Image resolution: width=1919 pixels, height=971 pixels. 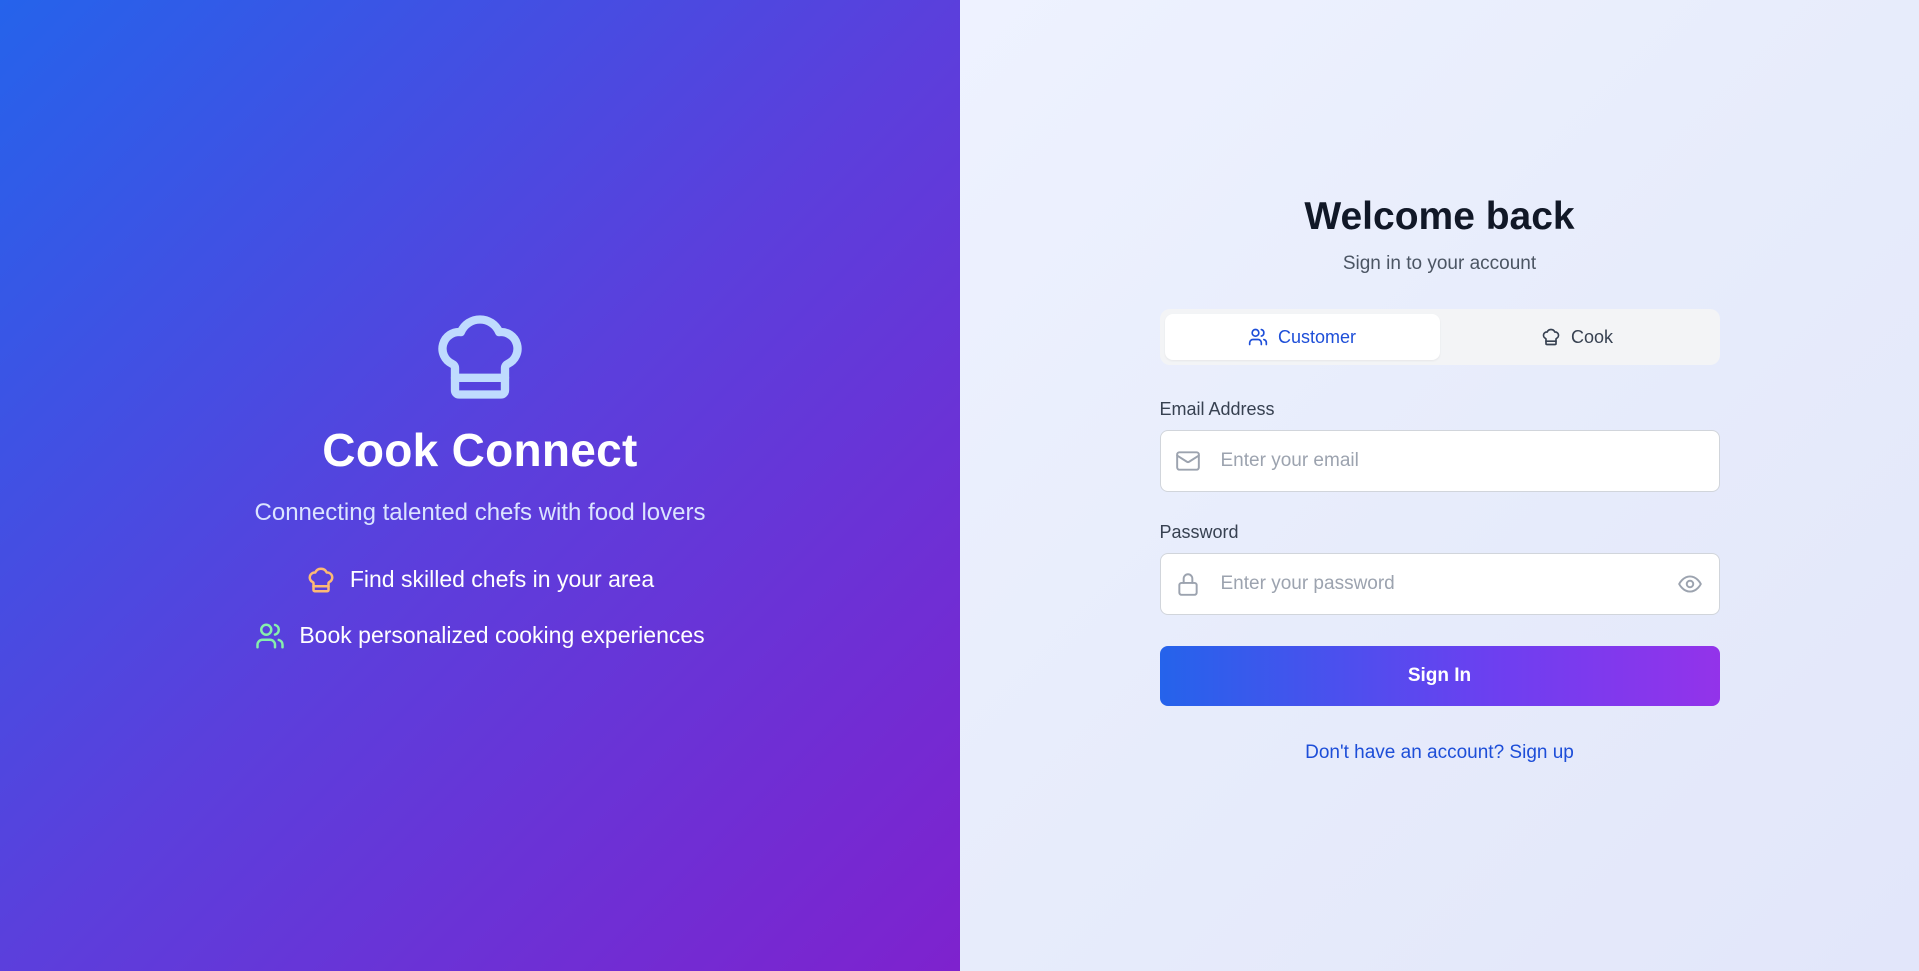 I want to click on eye-icon, so click(x=1690, y=584).